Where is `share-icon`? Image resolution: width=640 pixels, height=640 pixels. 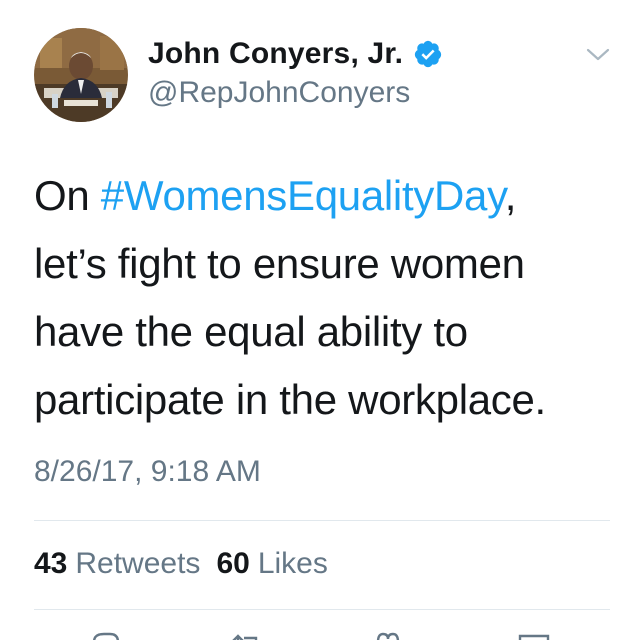
share-icon is located at coordinates (534, 634).